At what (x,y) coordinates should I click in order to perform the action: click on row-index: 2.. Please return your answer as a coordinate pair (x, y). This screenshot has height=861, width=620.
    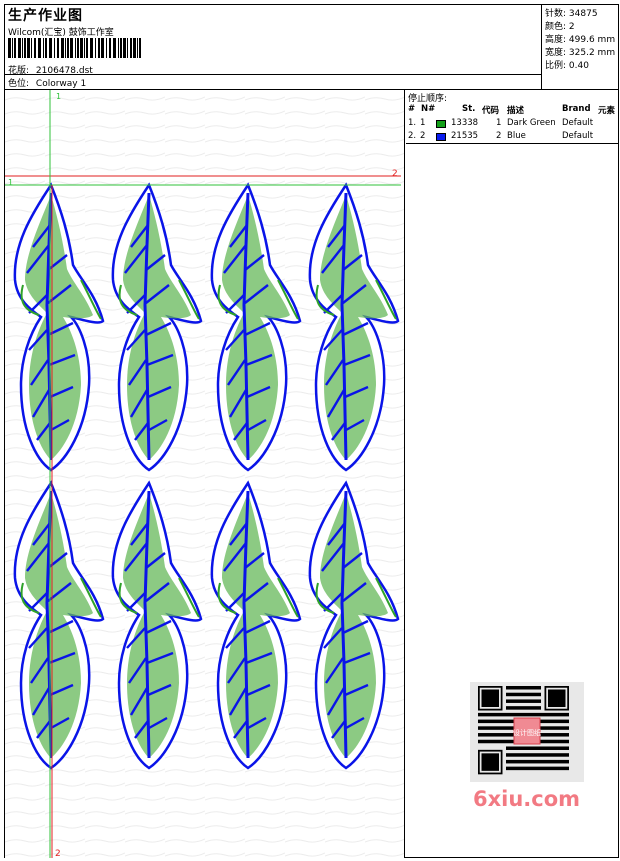
    Looking at the image, I should click on (412, 136).